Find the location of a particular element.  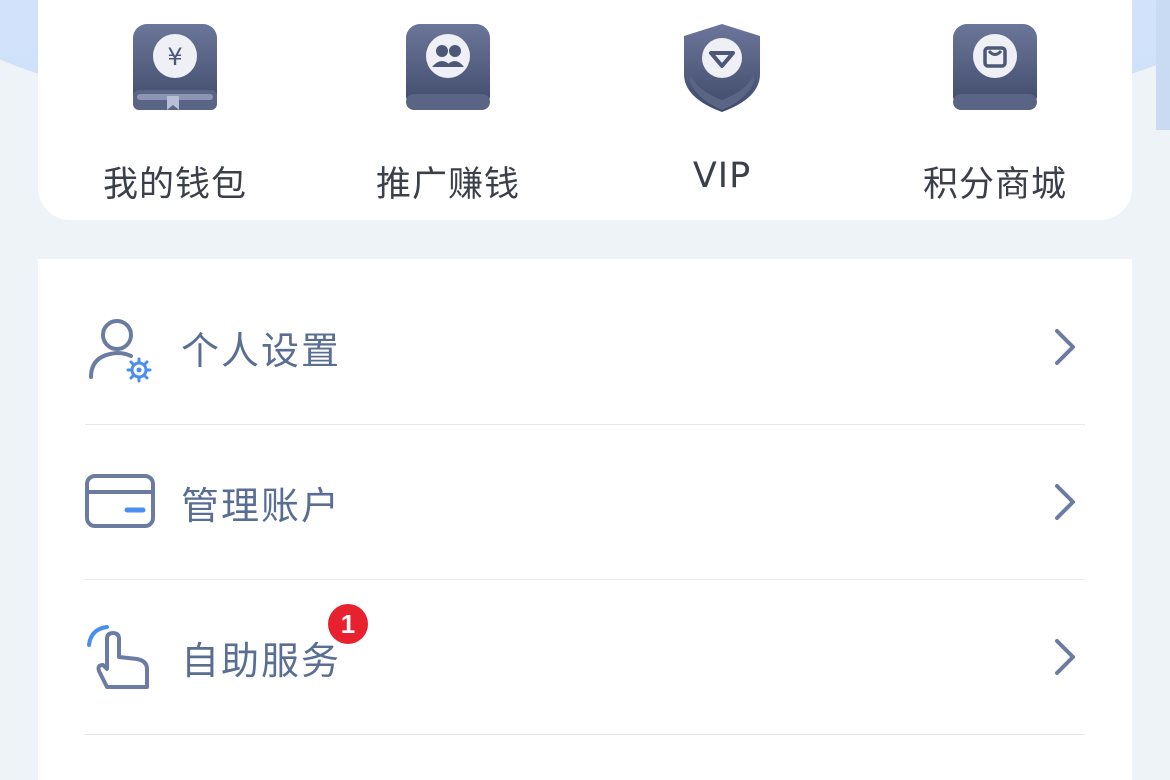

wallet-icon: ¥ is located at coordinates (175, 67).